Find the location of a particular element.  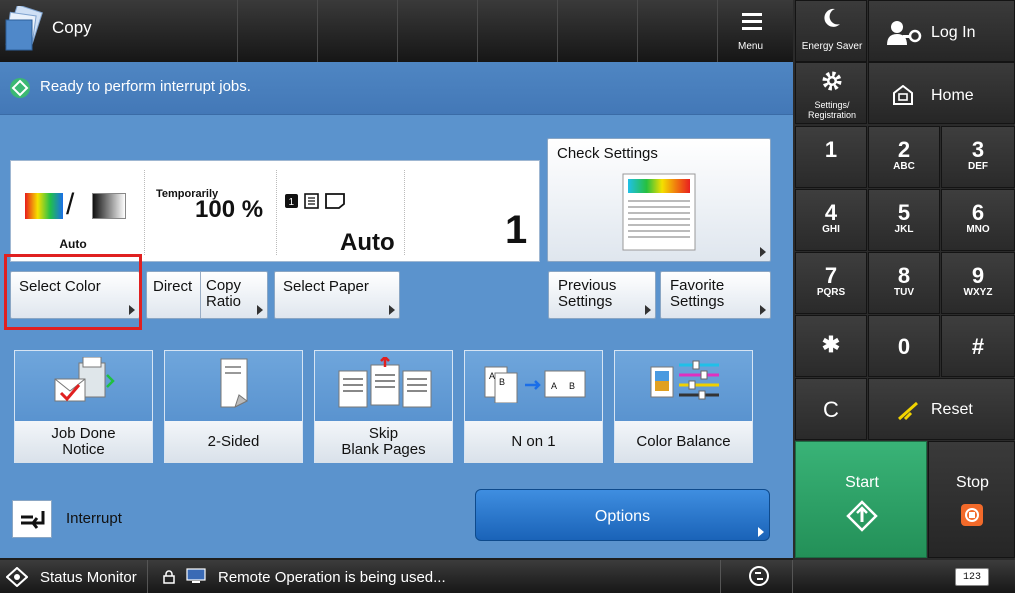

key-3: 3 DEF is located at coordinates (978, 157).